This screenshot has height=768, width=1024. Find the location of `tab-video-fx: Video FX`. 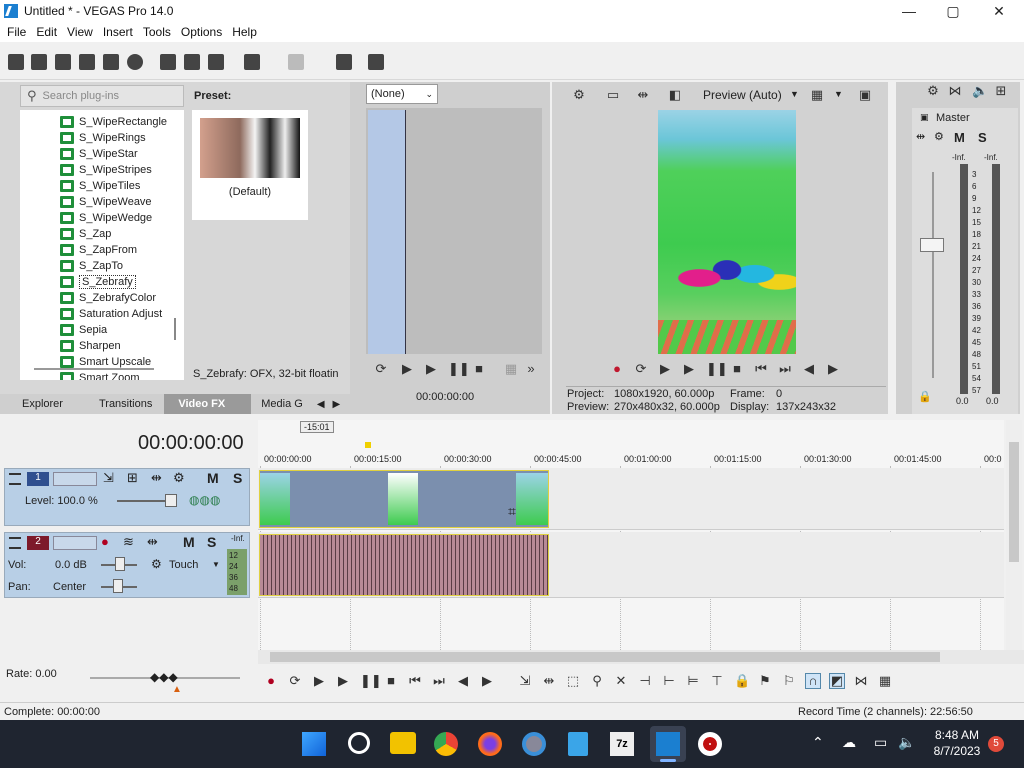

tab-video-fx: Video FX is located at coordinates (208, 404).